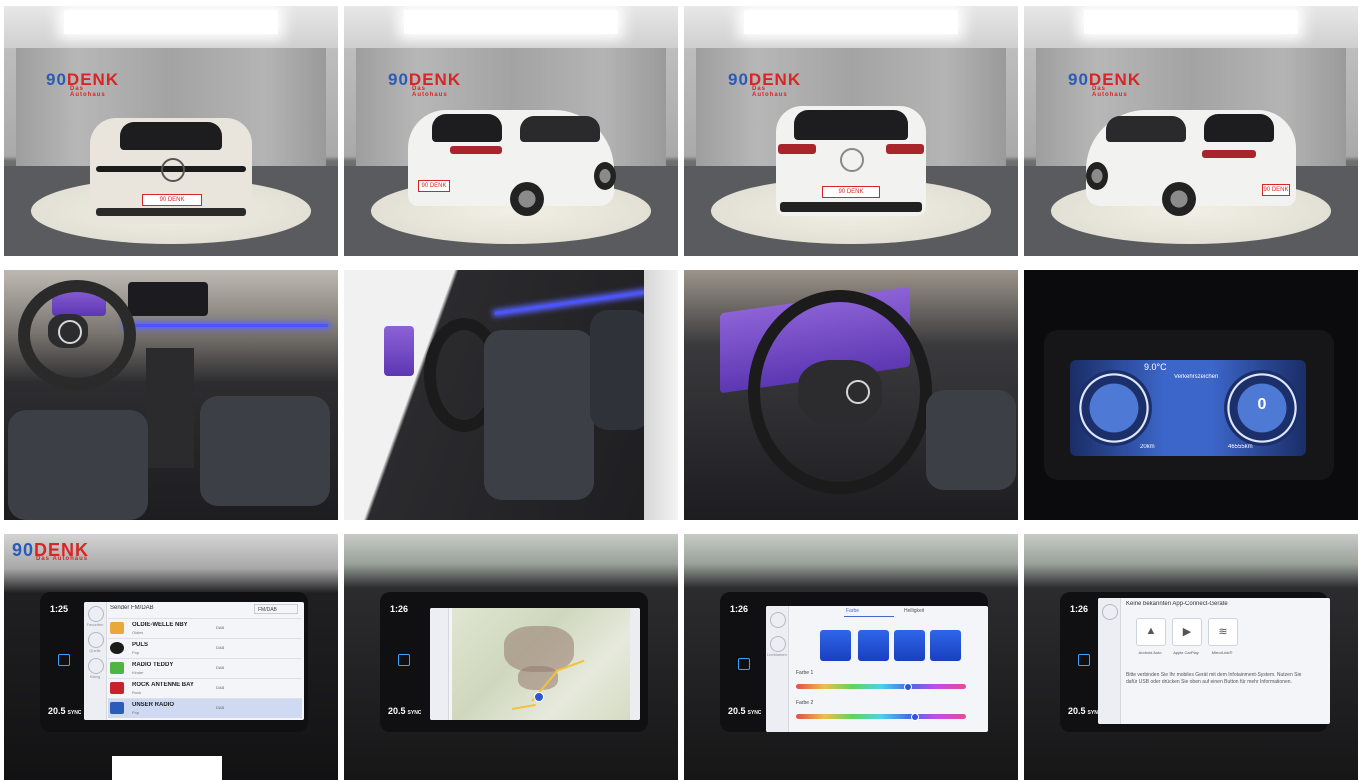  Describe the element at coordinates (1240, 447) in the screenshot. I see `odometer-readout: 46555km` at that location.